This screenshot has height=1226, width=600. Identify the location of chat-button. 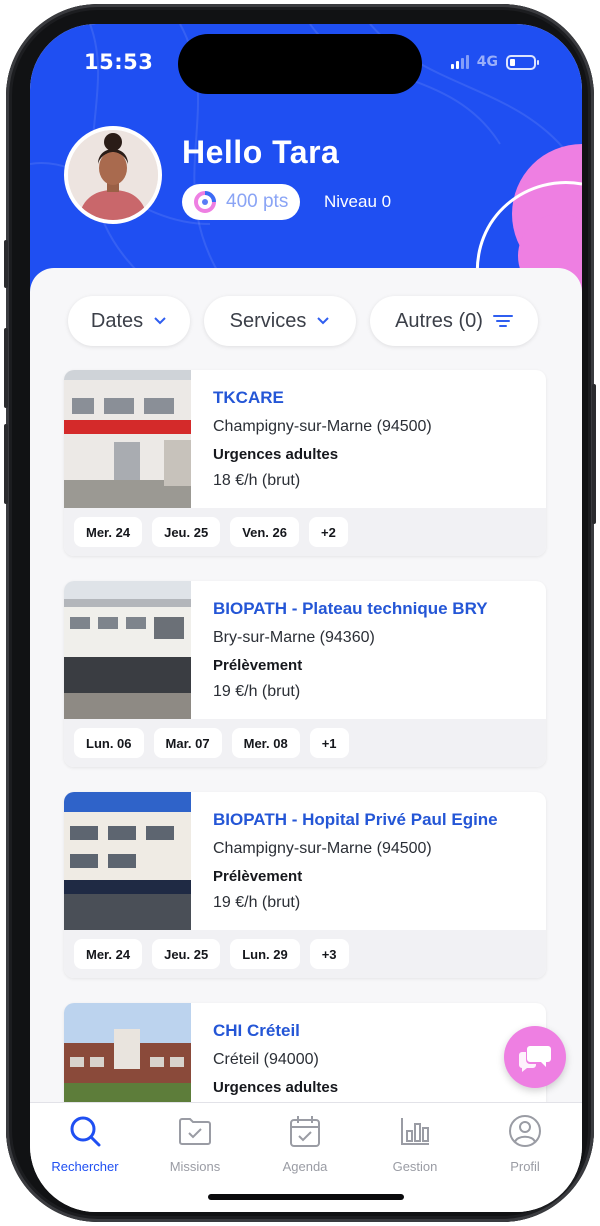
(535, 1057).